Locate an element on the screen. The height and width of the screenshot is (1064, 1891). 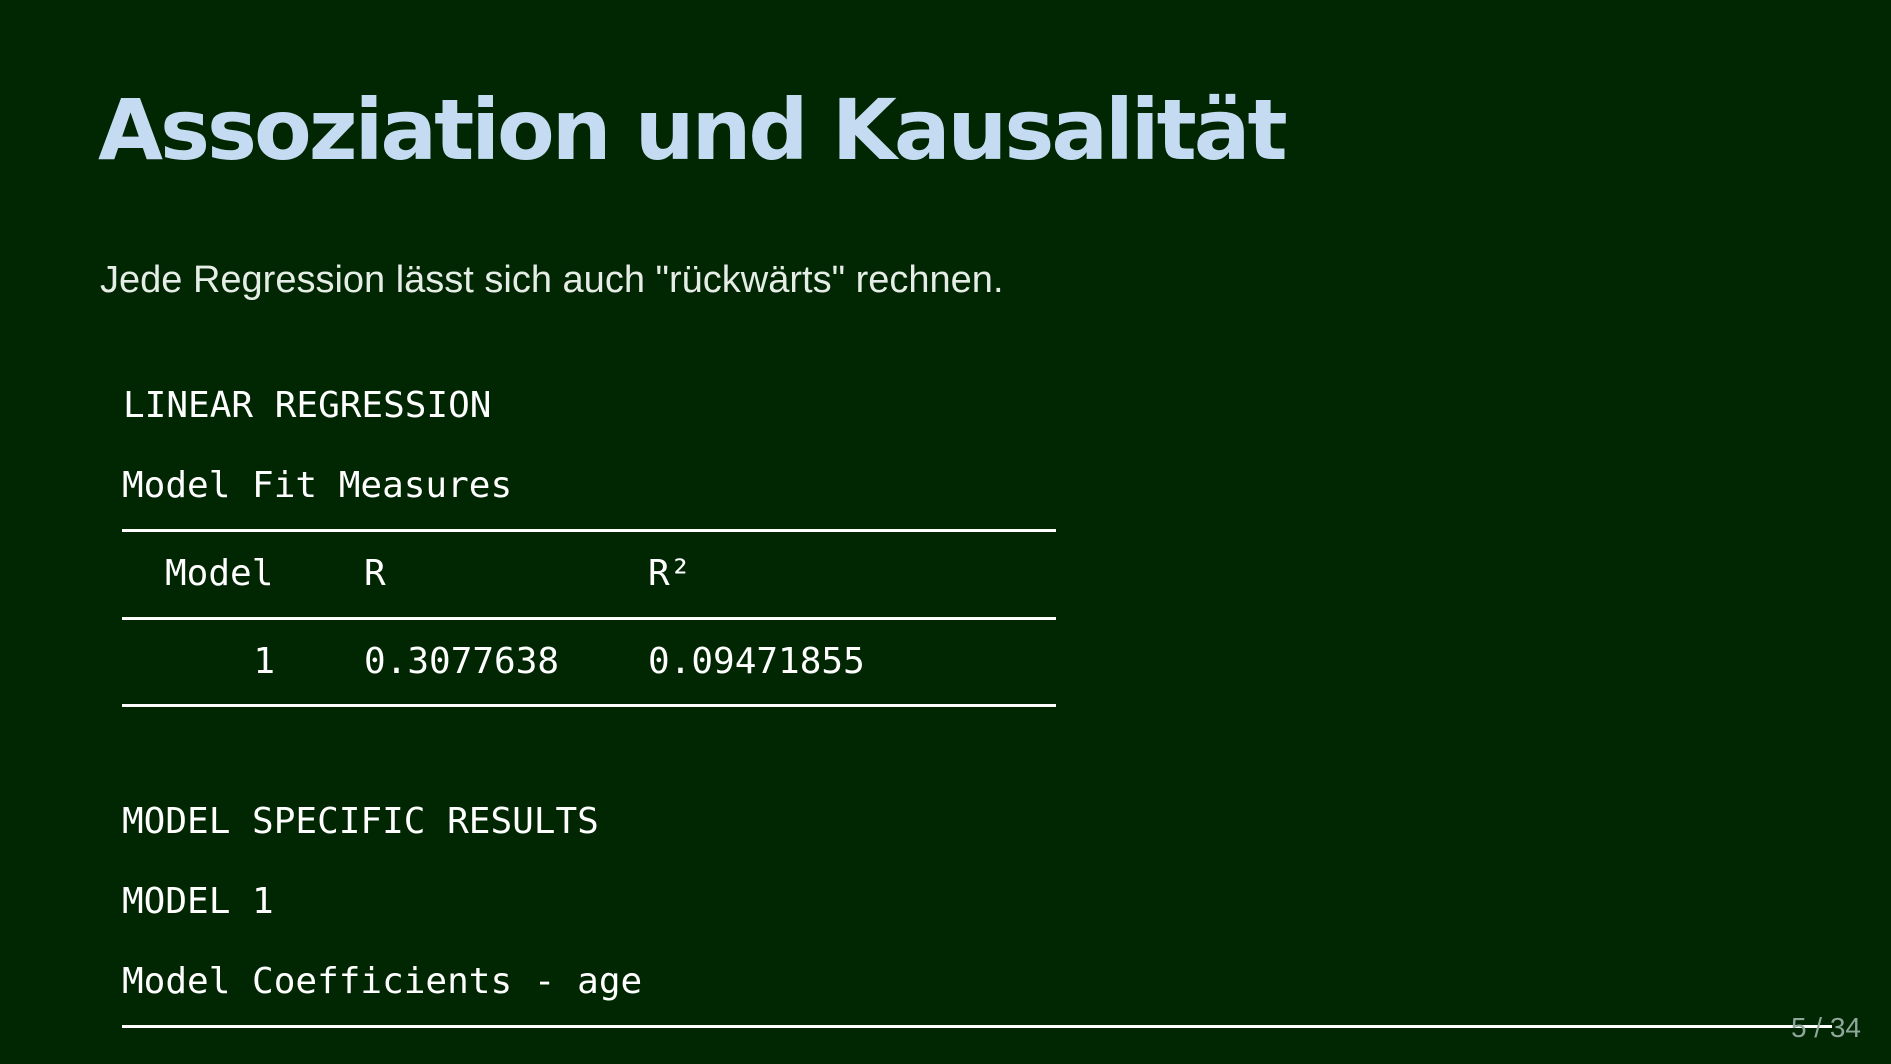
coef-table-caption: Model Coefficients - age is located at coordinates (382, 981).